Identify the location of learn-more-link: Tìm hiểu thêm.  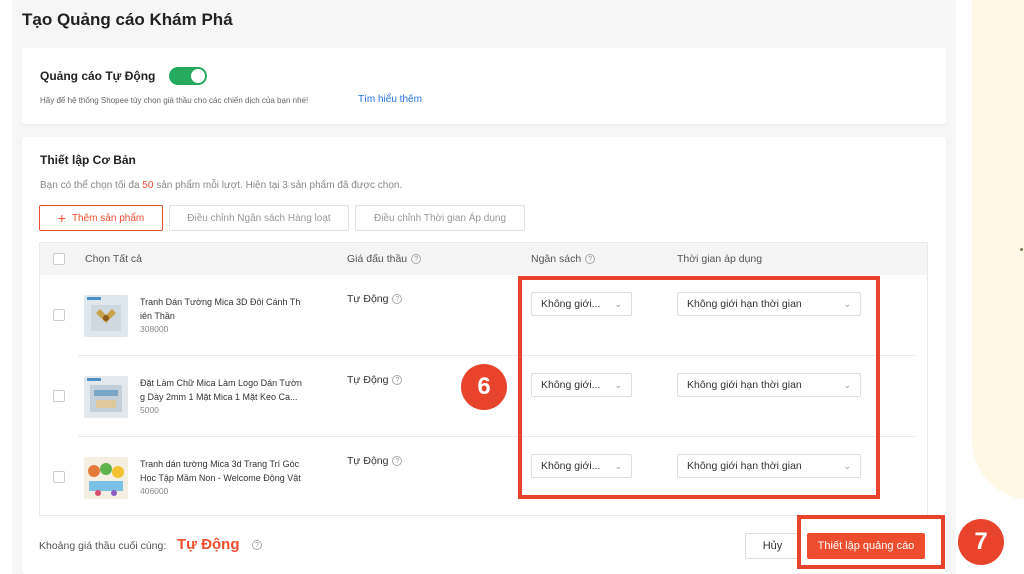
(390, 99).